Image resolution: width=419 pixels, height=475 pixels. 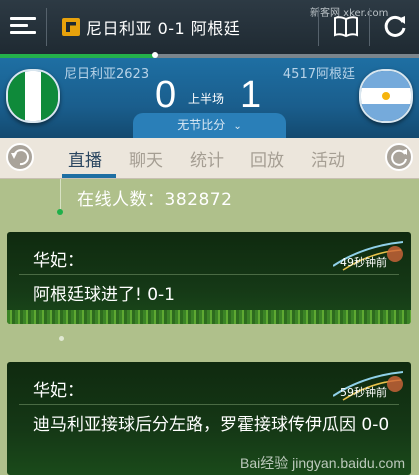 What do you see at coordinates (33, 96) in the screenshot?
I see `nigeria-flag-icon` at bounding box center [33, 96].